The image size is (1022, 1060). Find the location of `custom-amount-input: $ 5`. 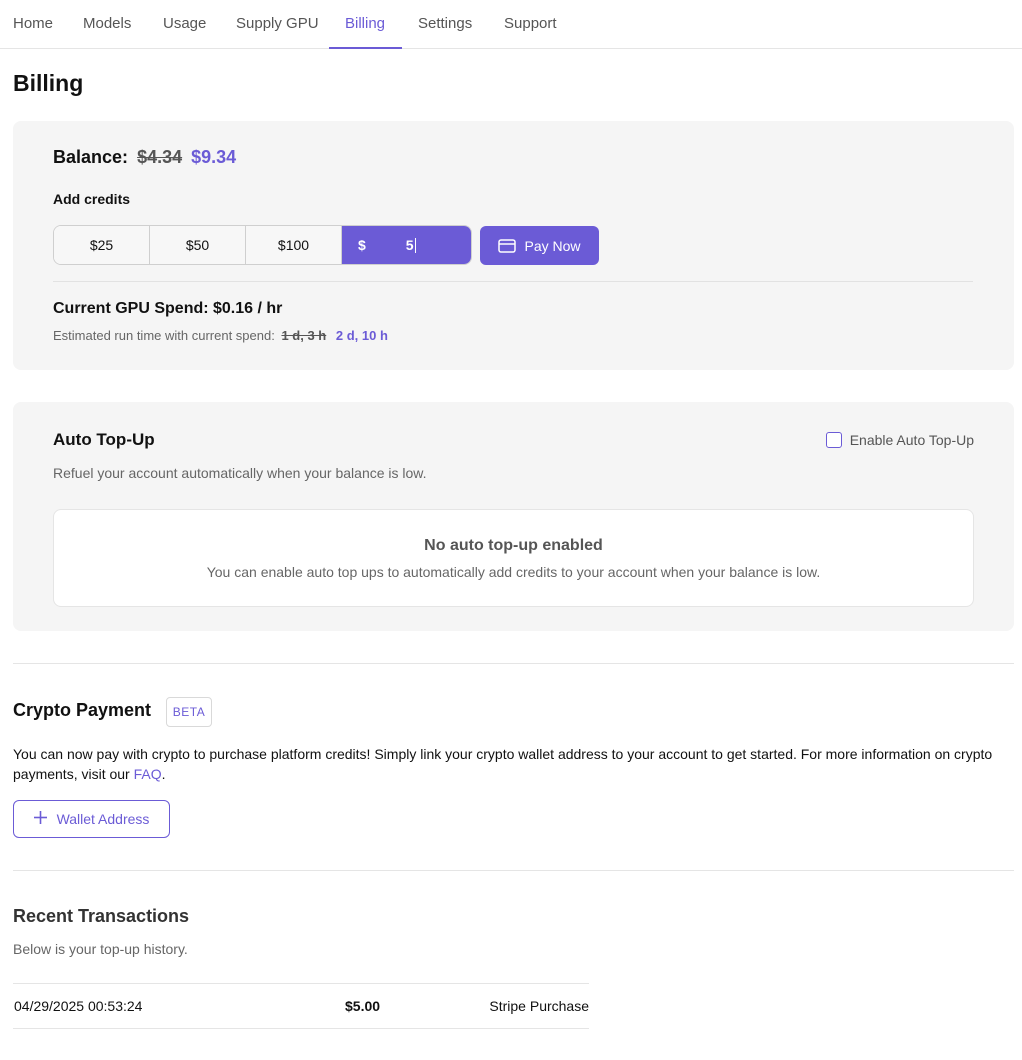

custom-amount-input: $ 5 is located at coordinates (406, 245).